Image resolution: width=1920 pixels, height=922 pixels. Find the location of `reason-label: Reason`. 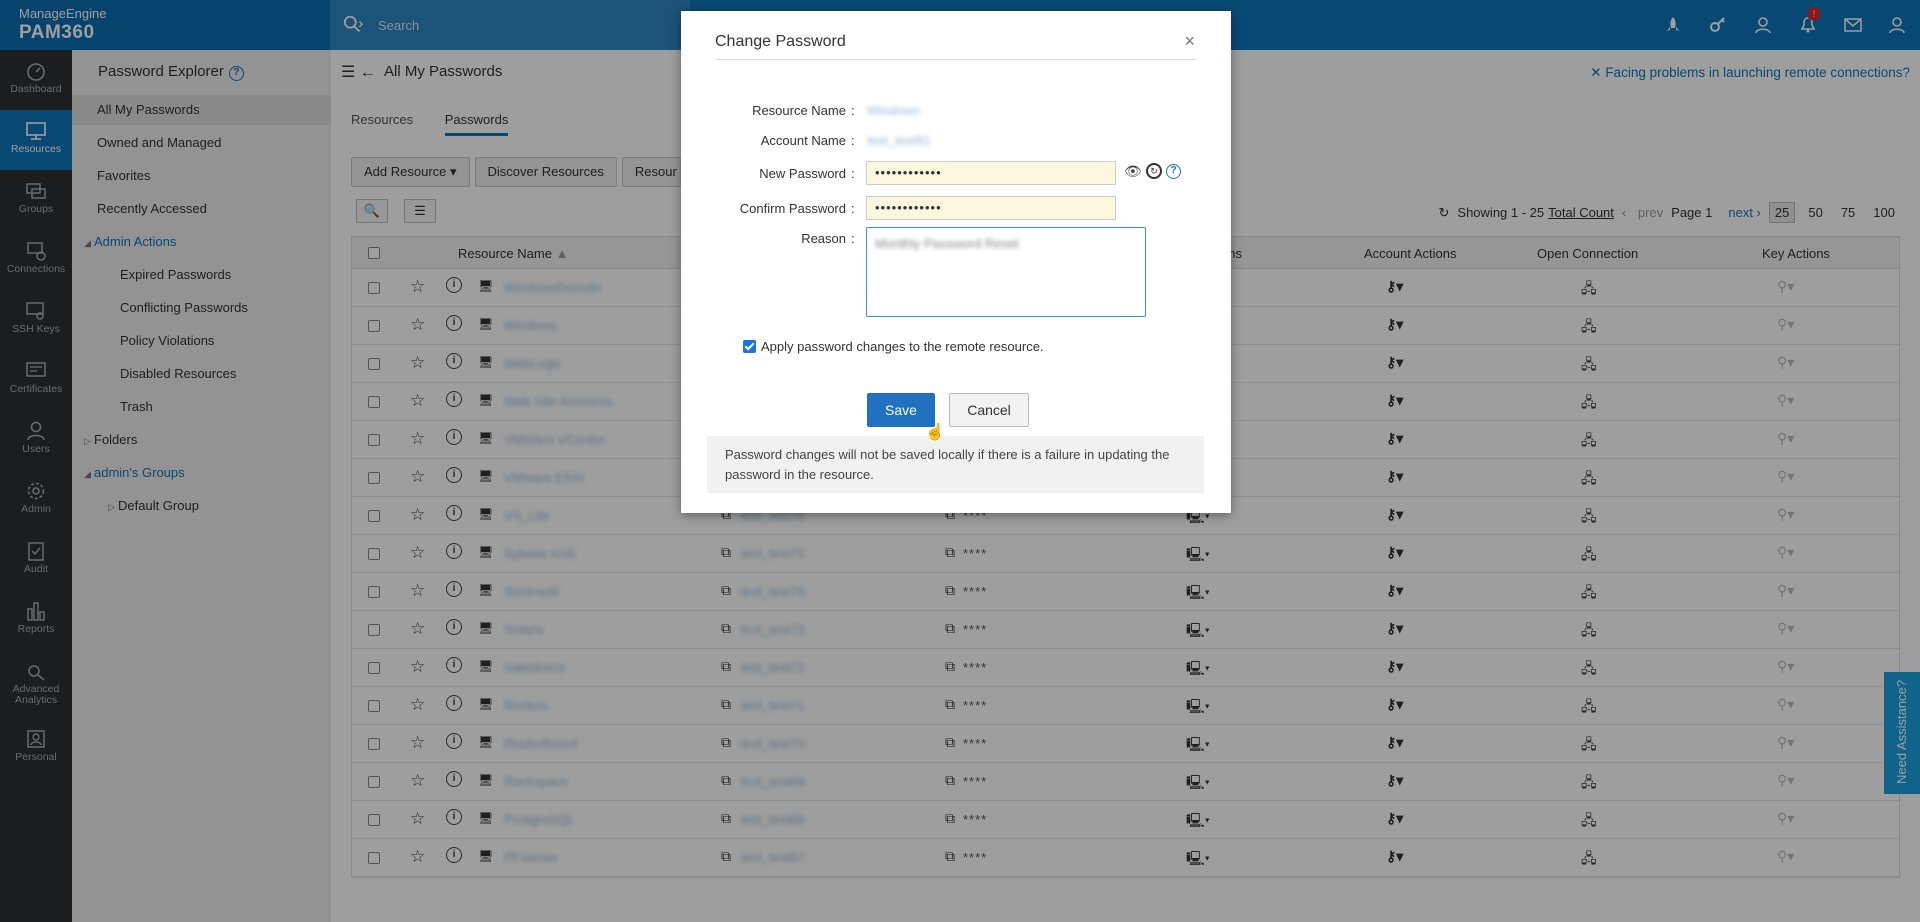

reason-label: Reason is located at coordinates (823, 238).